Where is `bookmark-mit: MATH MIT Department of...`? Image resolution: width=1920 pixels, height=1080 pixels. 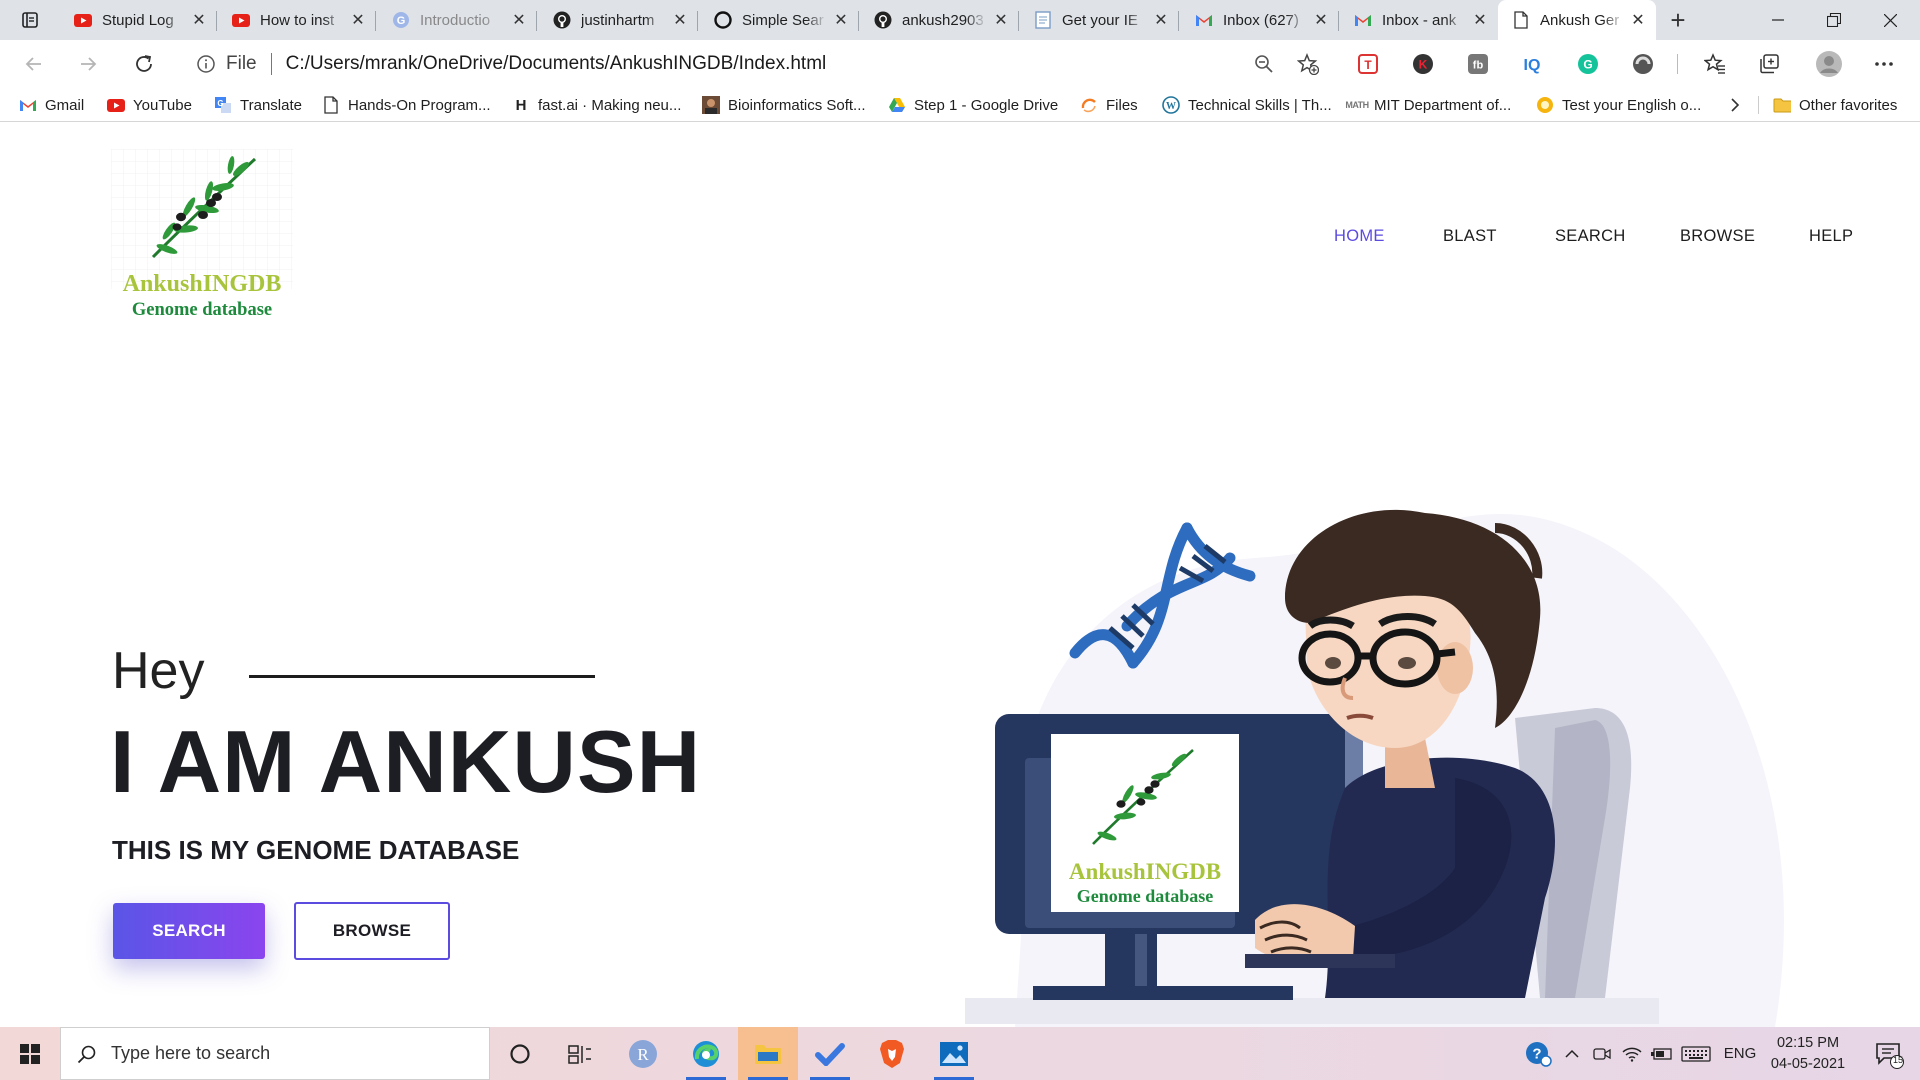 bookmark-mit: MATH MIT Department of... is located at coordinates (1428, 105).